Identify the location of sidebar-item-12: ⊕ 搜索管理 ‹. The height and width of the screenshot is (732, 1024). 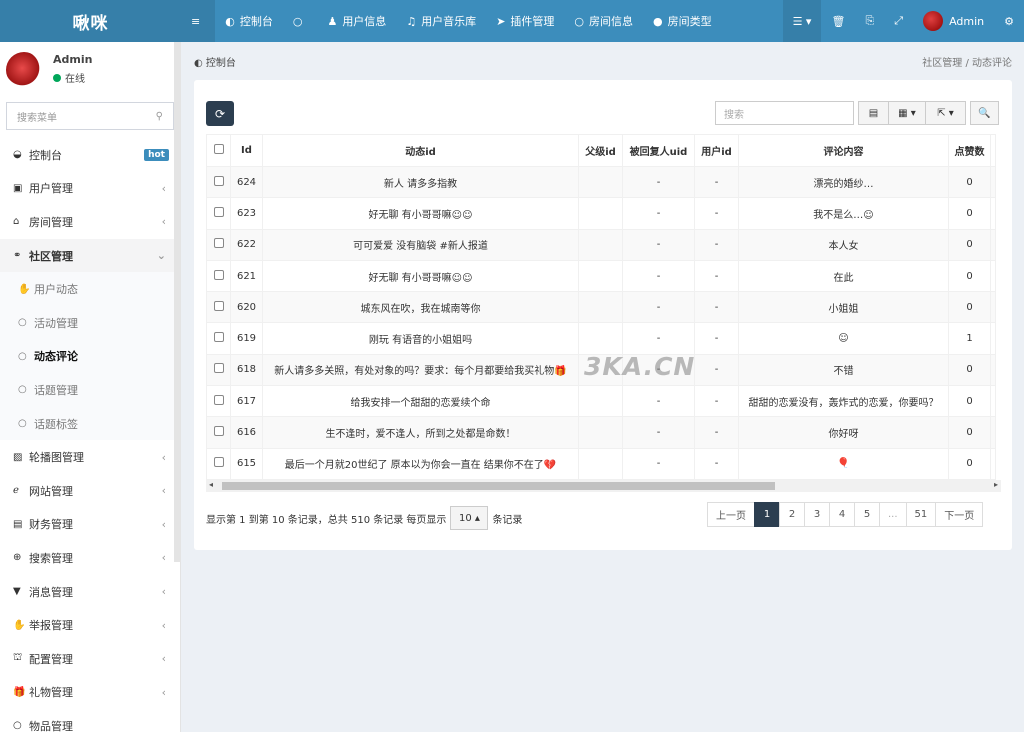
(90, 558).